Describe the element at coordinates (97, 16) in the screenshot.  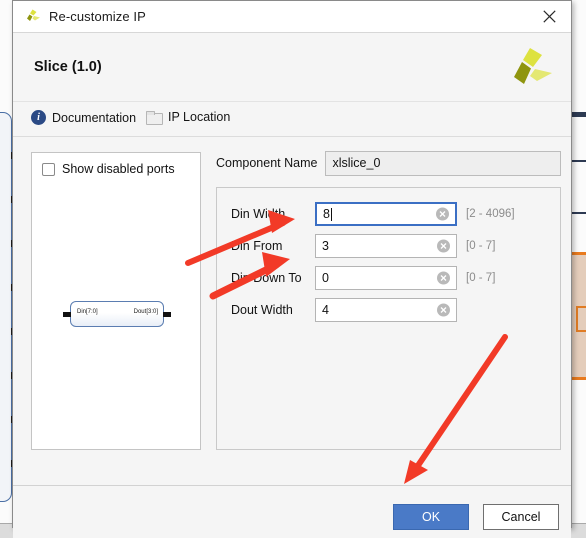
I see `dialog-title: Re-customize IP` at that location.